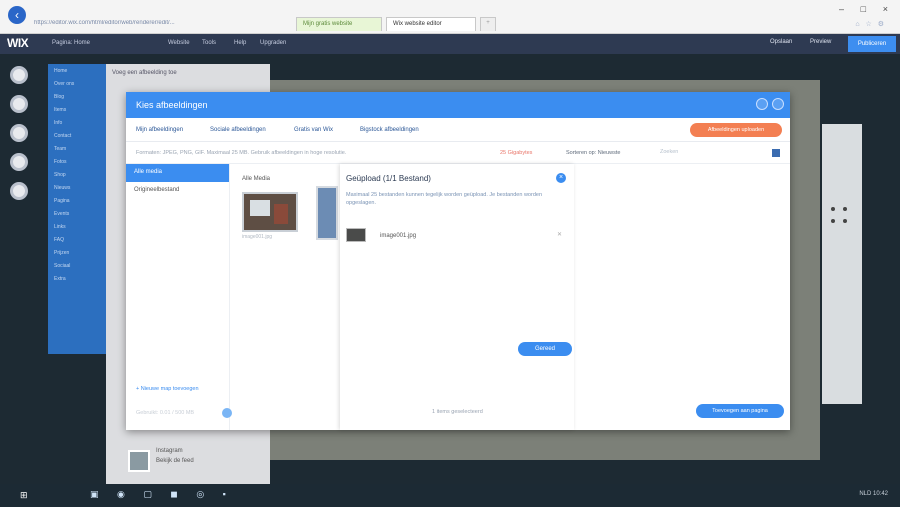 This screenshot has height=507, width=900. What do you see at coordinates (24, 495) in the screenshot?
I see `start-icon: ⊞` at bounding box center [24, 495].